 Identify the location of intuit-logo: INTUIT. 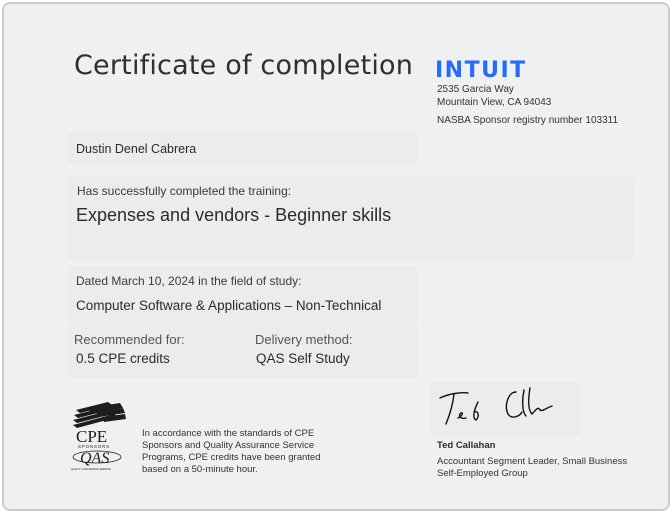
(480, 69).